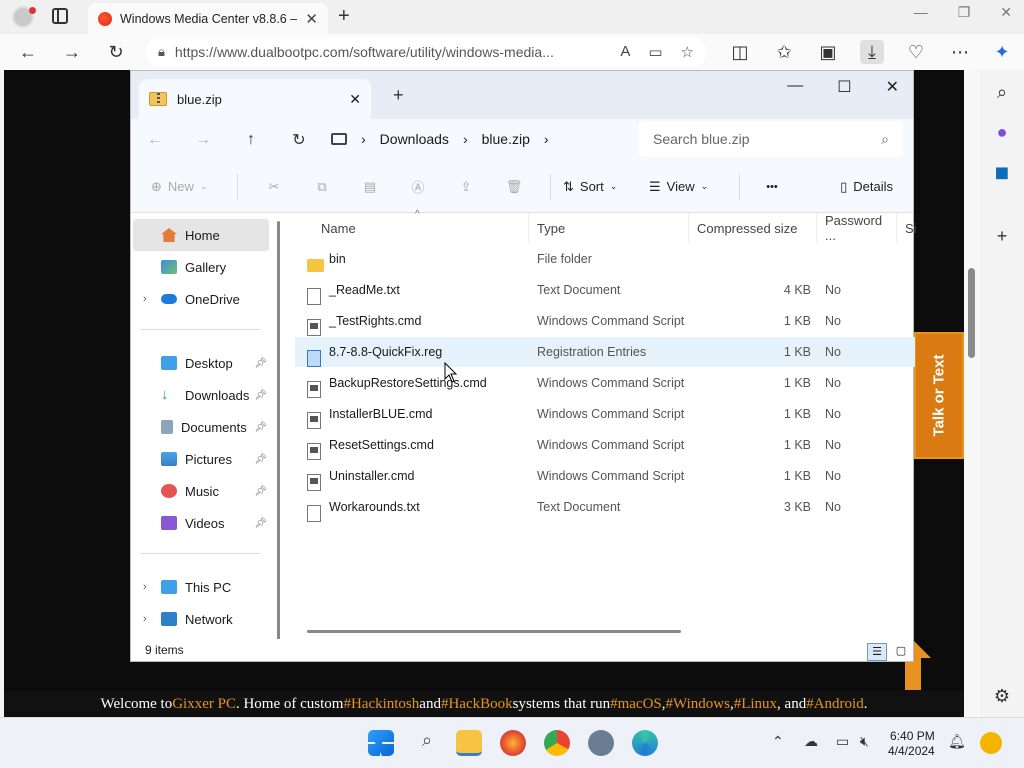 This screenshot has height=768, width=1024. What do you see at coordinates (201, 491) in the screenshot?
I see `sidebar-item-music: Music 📌︎` at bounding box center [201, 491].